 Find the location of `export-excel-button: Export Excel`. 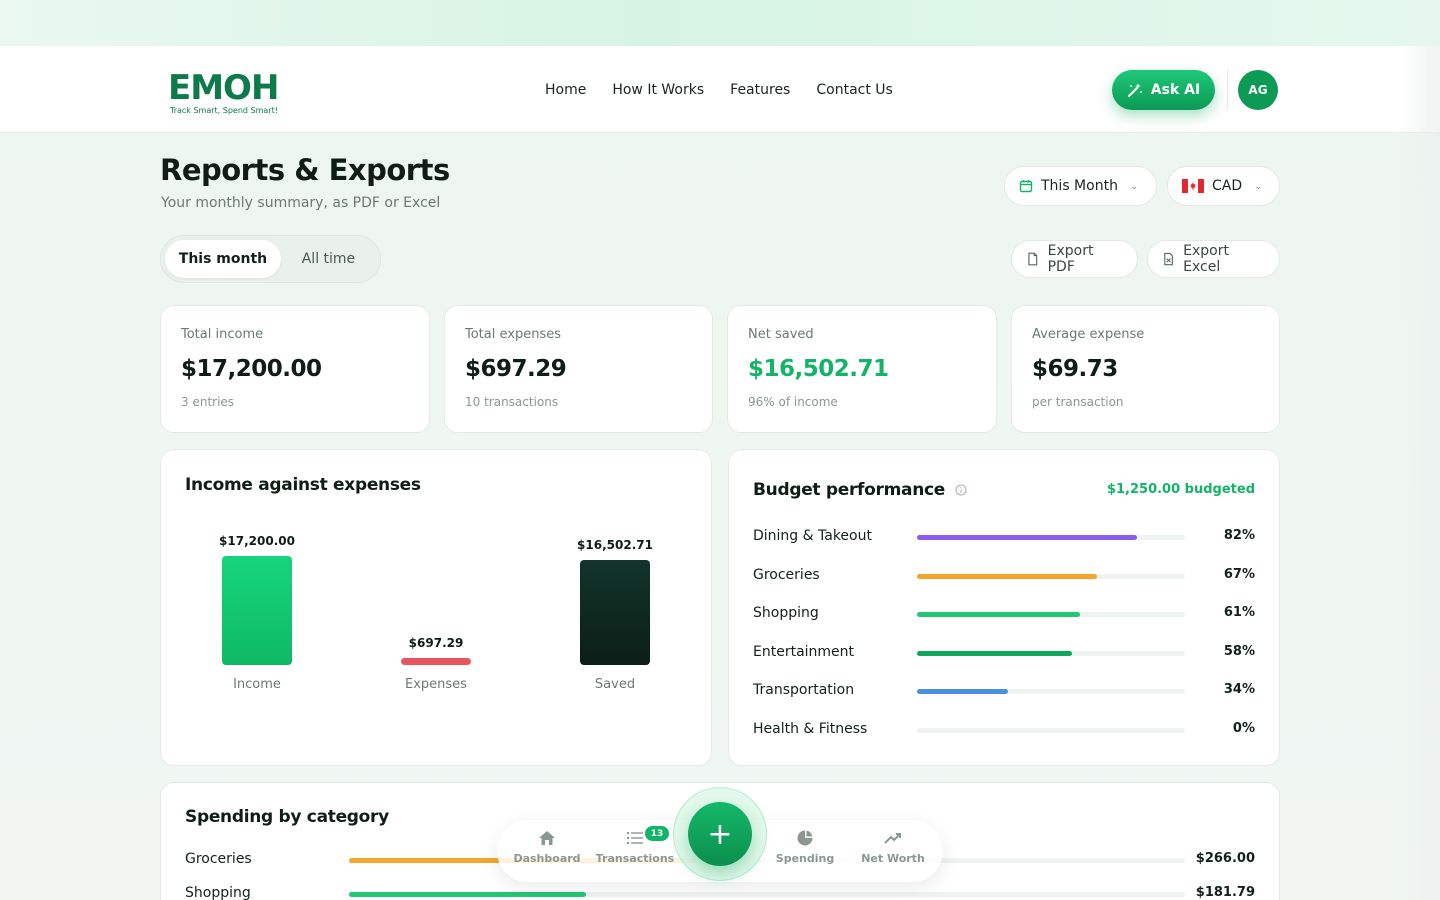

export-excel-button: Export Excel is located at coordinates (1213, 259).